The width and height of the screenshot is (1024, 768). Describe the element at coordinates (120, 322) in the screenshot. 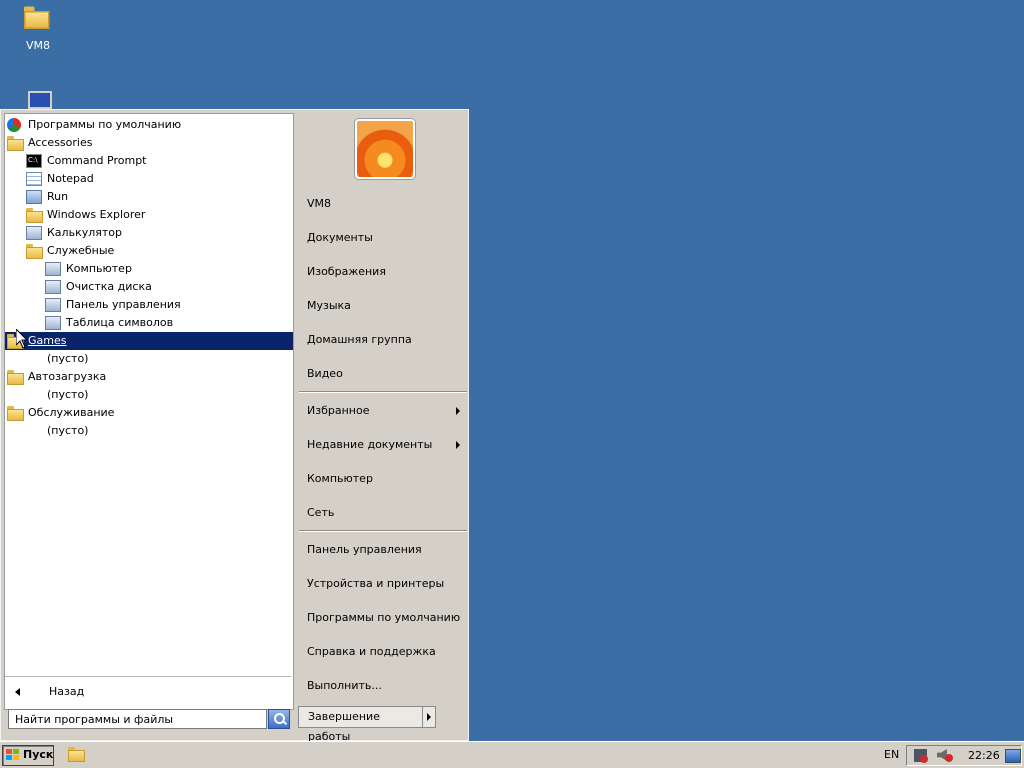

I see `program-label: Таблица символов` at that location.